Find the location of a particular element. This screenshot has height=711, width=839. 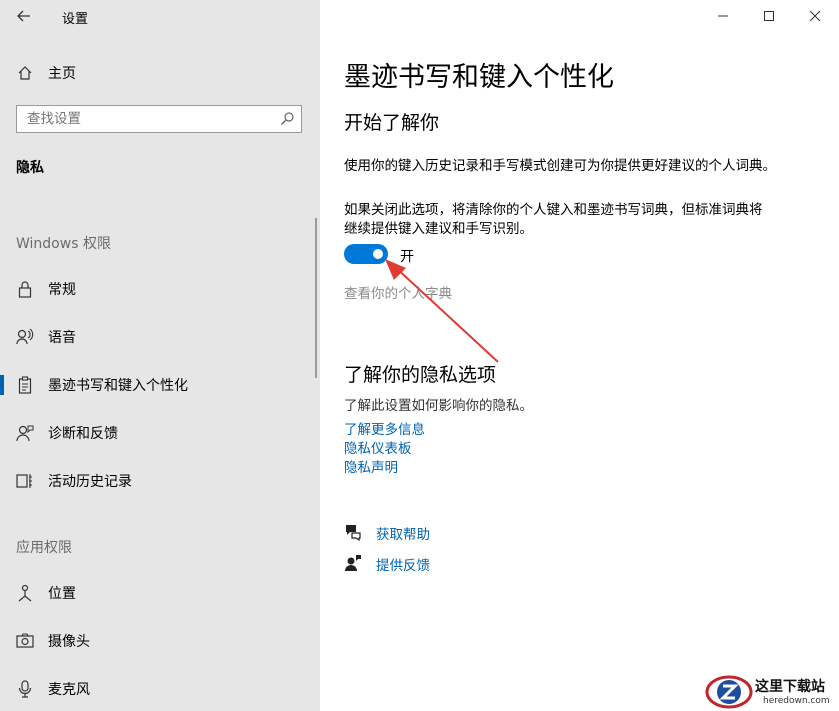

sidebar-item-label: 摄像头 is located at coordinates (69, 642).